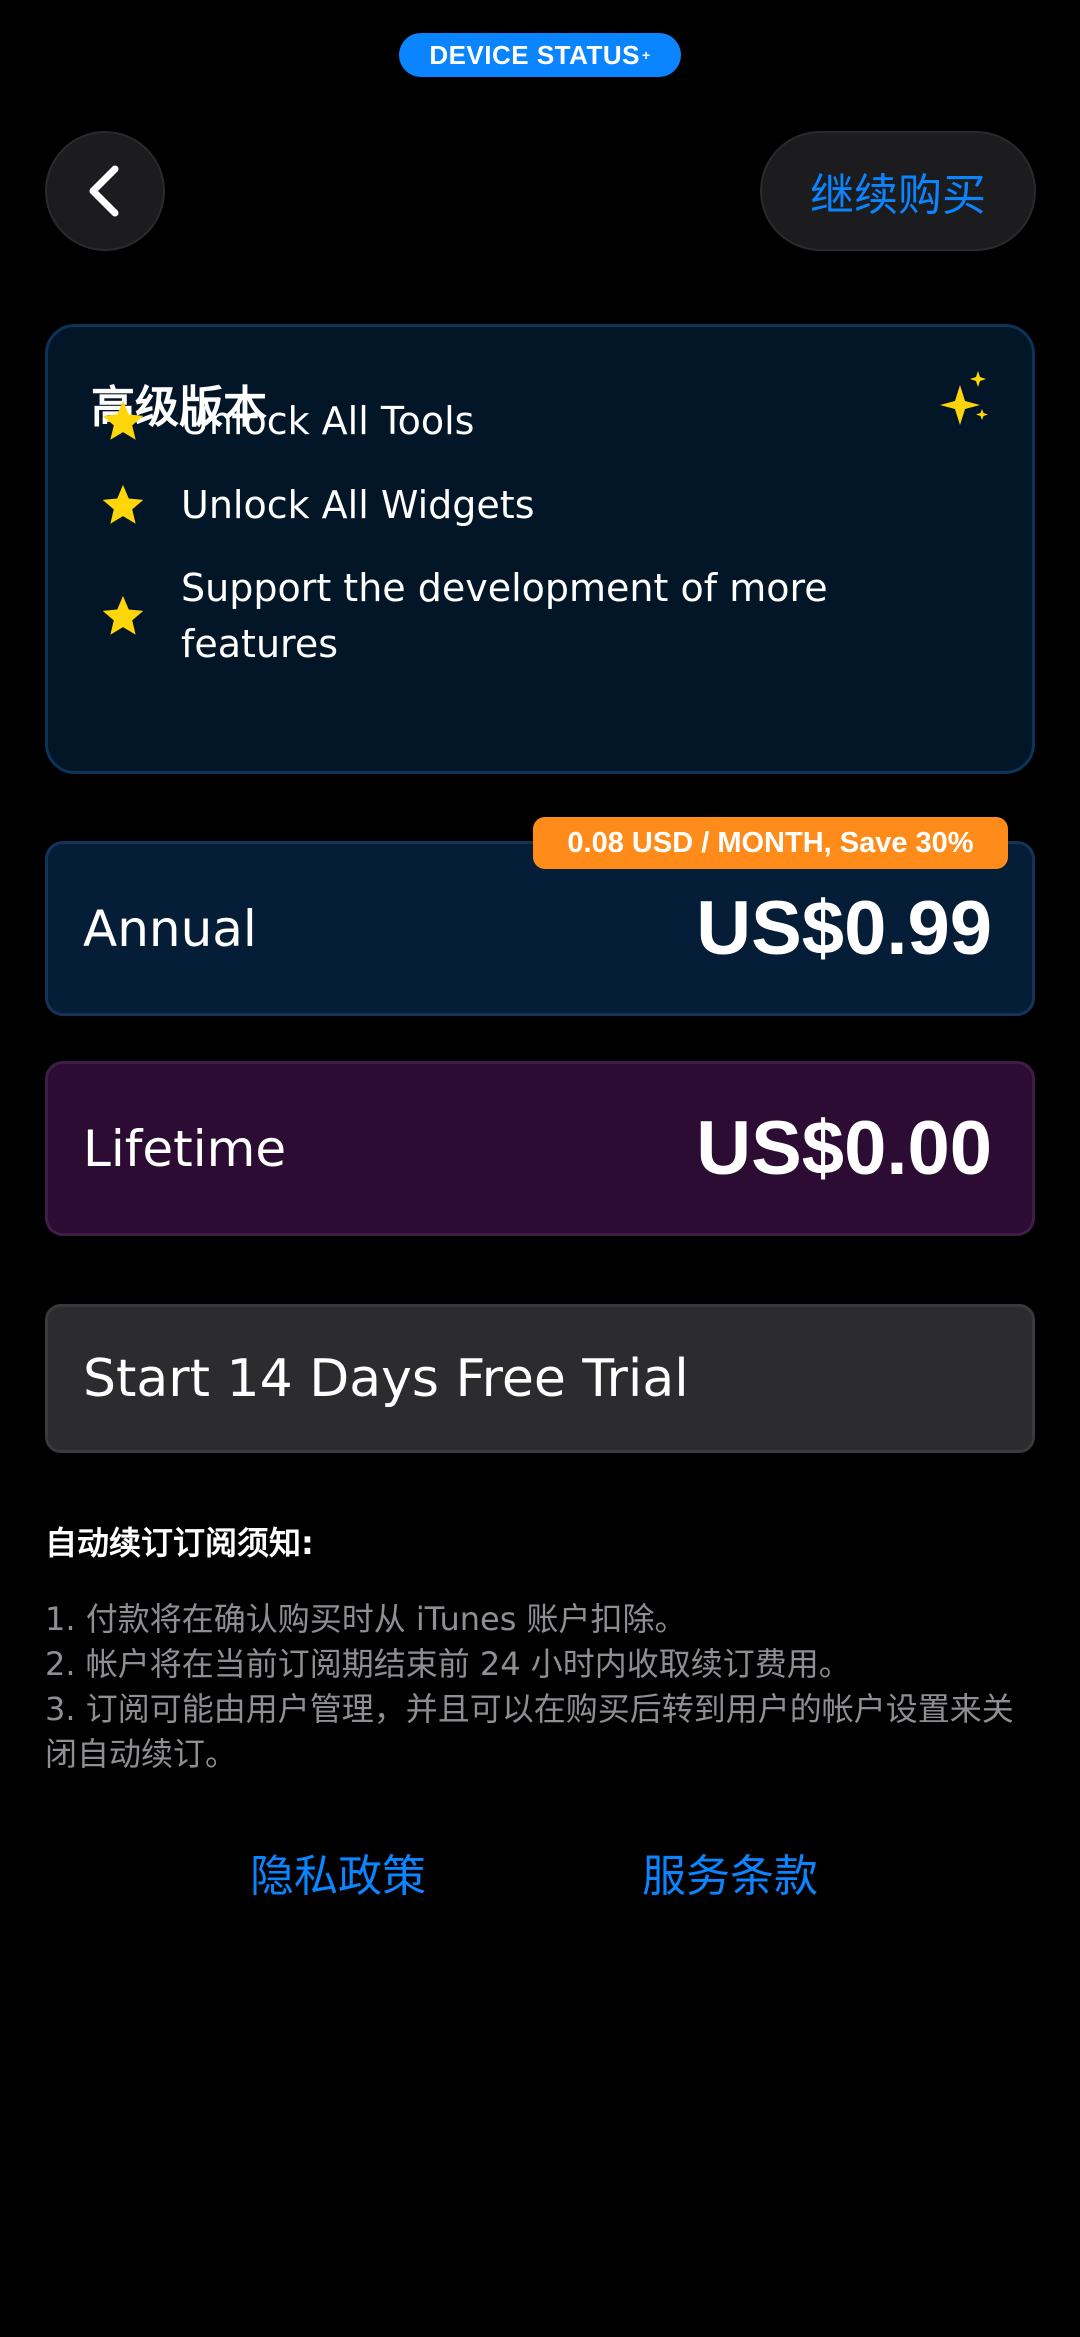 This screenshot has height=2337, width=1080. I want to click on plan-price: US$0.00, so click(844, 1148).